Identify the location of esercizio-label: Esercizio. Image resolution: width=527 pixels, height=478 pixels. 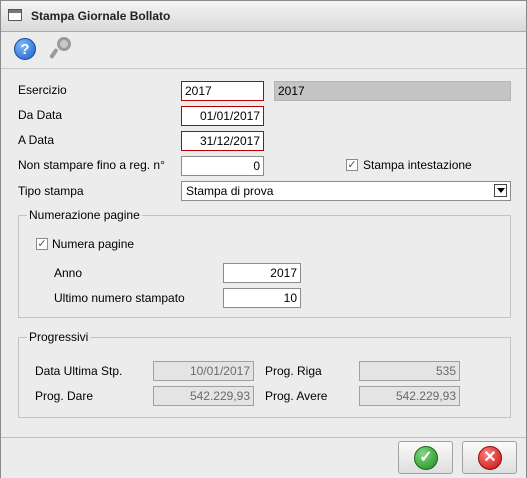
(42, 90).